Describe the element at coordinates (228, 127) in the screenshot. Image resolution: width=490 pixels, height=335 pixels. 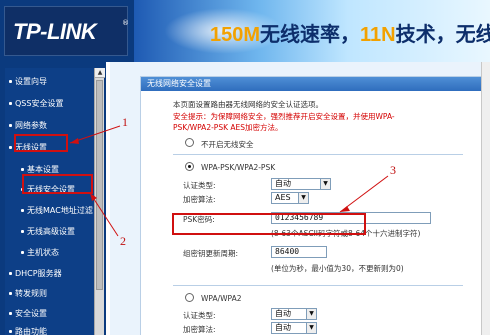
I see `warning-line-2: PSK/WPA2-PSK AES加密方法。` at that location.